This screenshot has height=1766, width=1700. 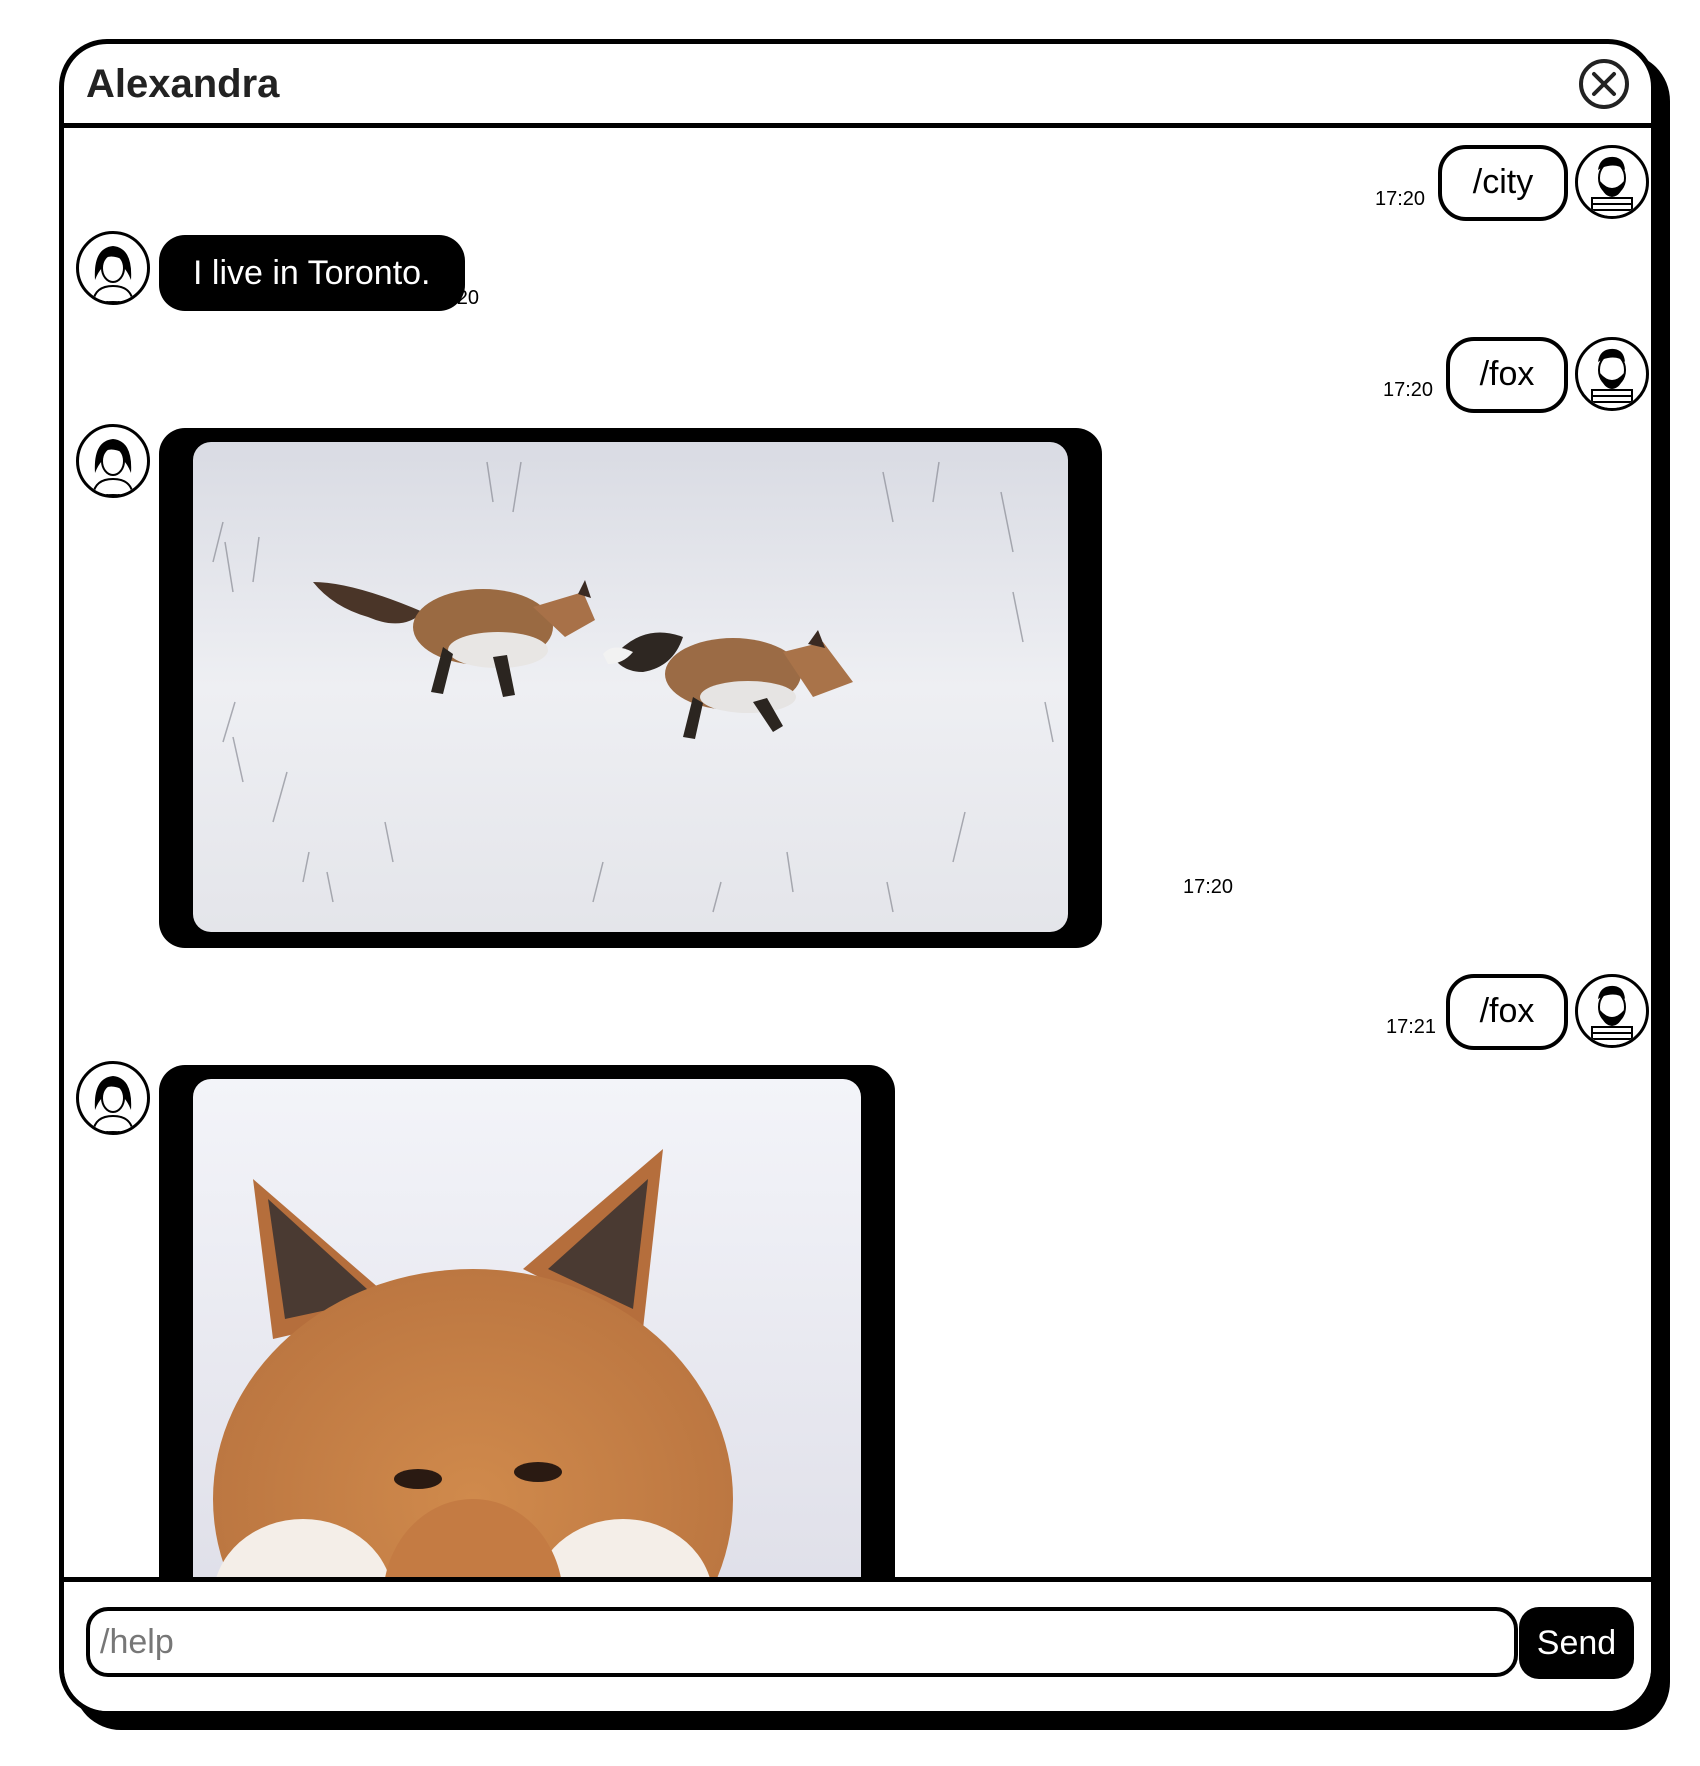 I want to click on message-composer: Send, so click(x=857, y=1644).